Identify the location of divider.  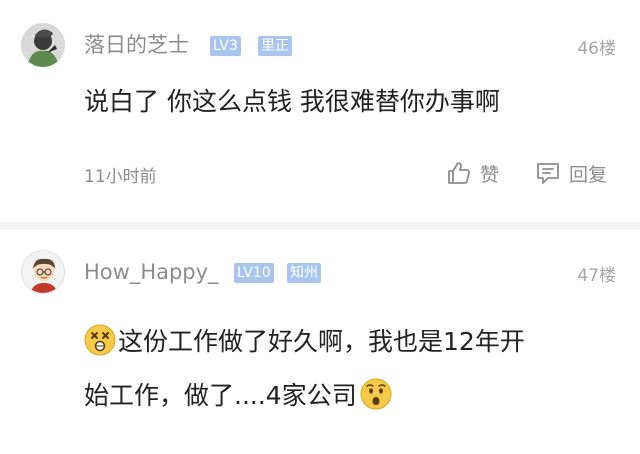
(320, 226).